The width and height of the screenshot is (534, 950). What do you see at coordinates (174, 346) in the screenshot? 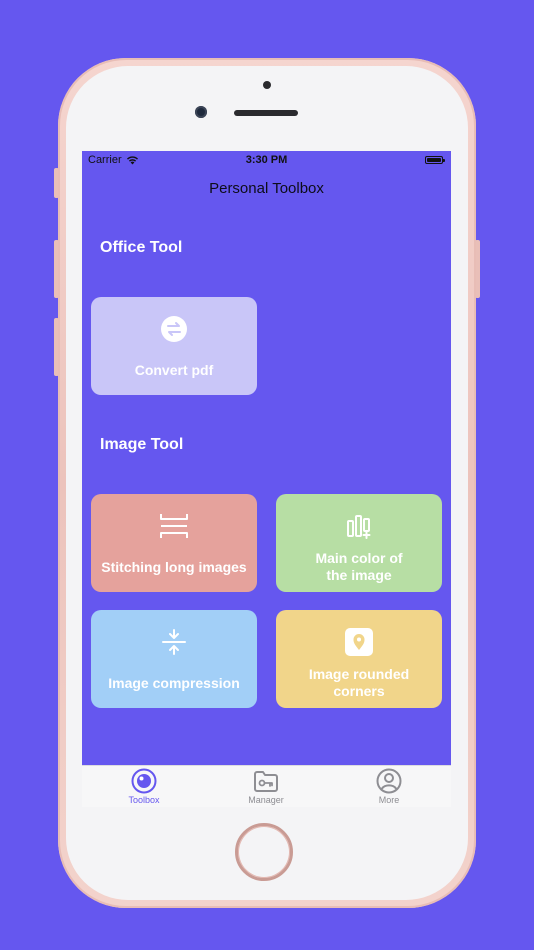
I see `convert-pdf-tile: Convert pdf` at bounding box center [174, 346].